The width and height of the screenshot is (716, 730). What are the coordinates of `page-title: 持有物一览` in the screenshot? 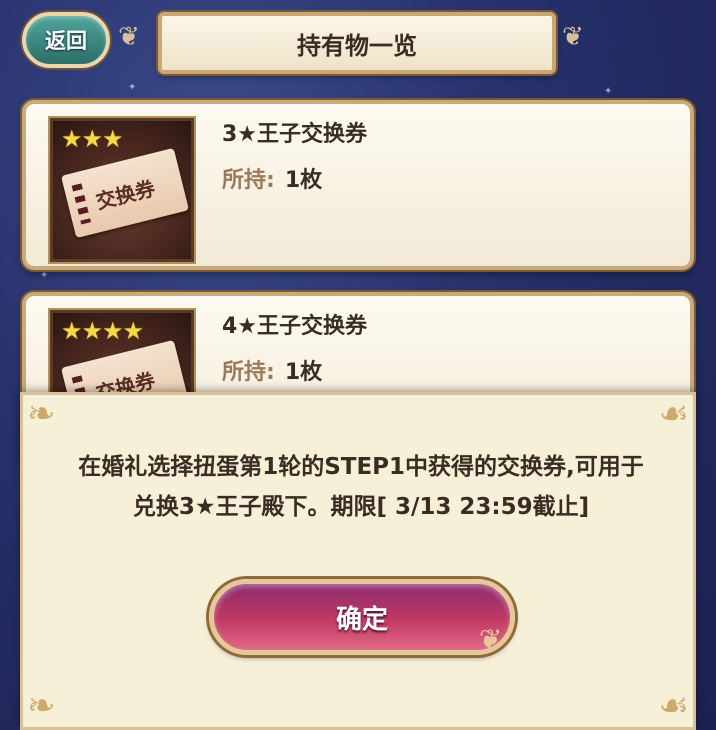 It's located at (357, 45).